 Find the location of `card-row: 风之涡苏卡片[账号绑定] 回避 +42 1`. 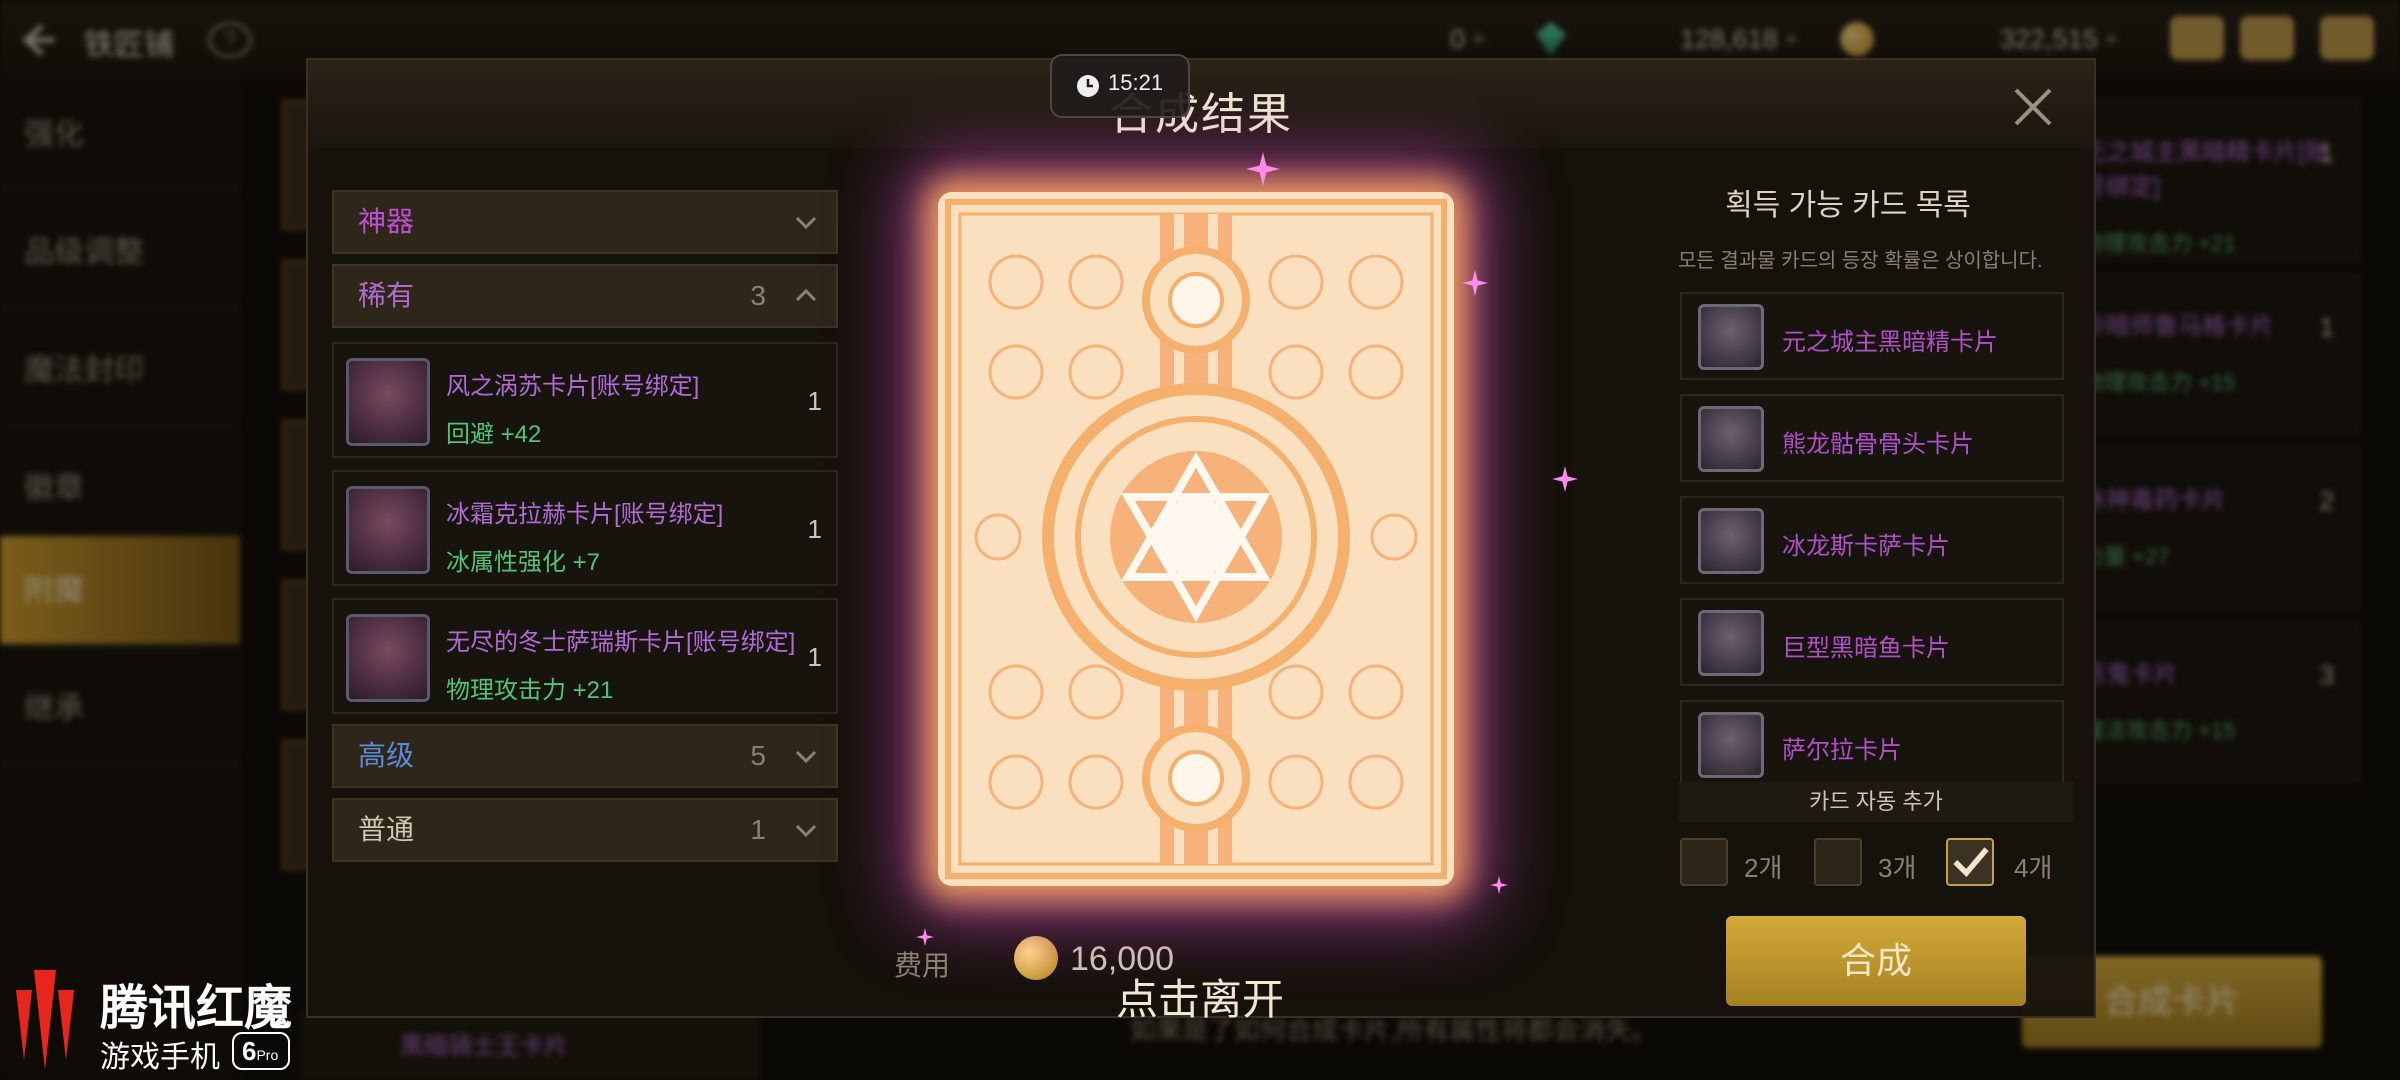

card-row: 风之涡苏卡片[账号绑定] 回避 +42 1 is located at coordinates (585, 400).